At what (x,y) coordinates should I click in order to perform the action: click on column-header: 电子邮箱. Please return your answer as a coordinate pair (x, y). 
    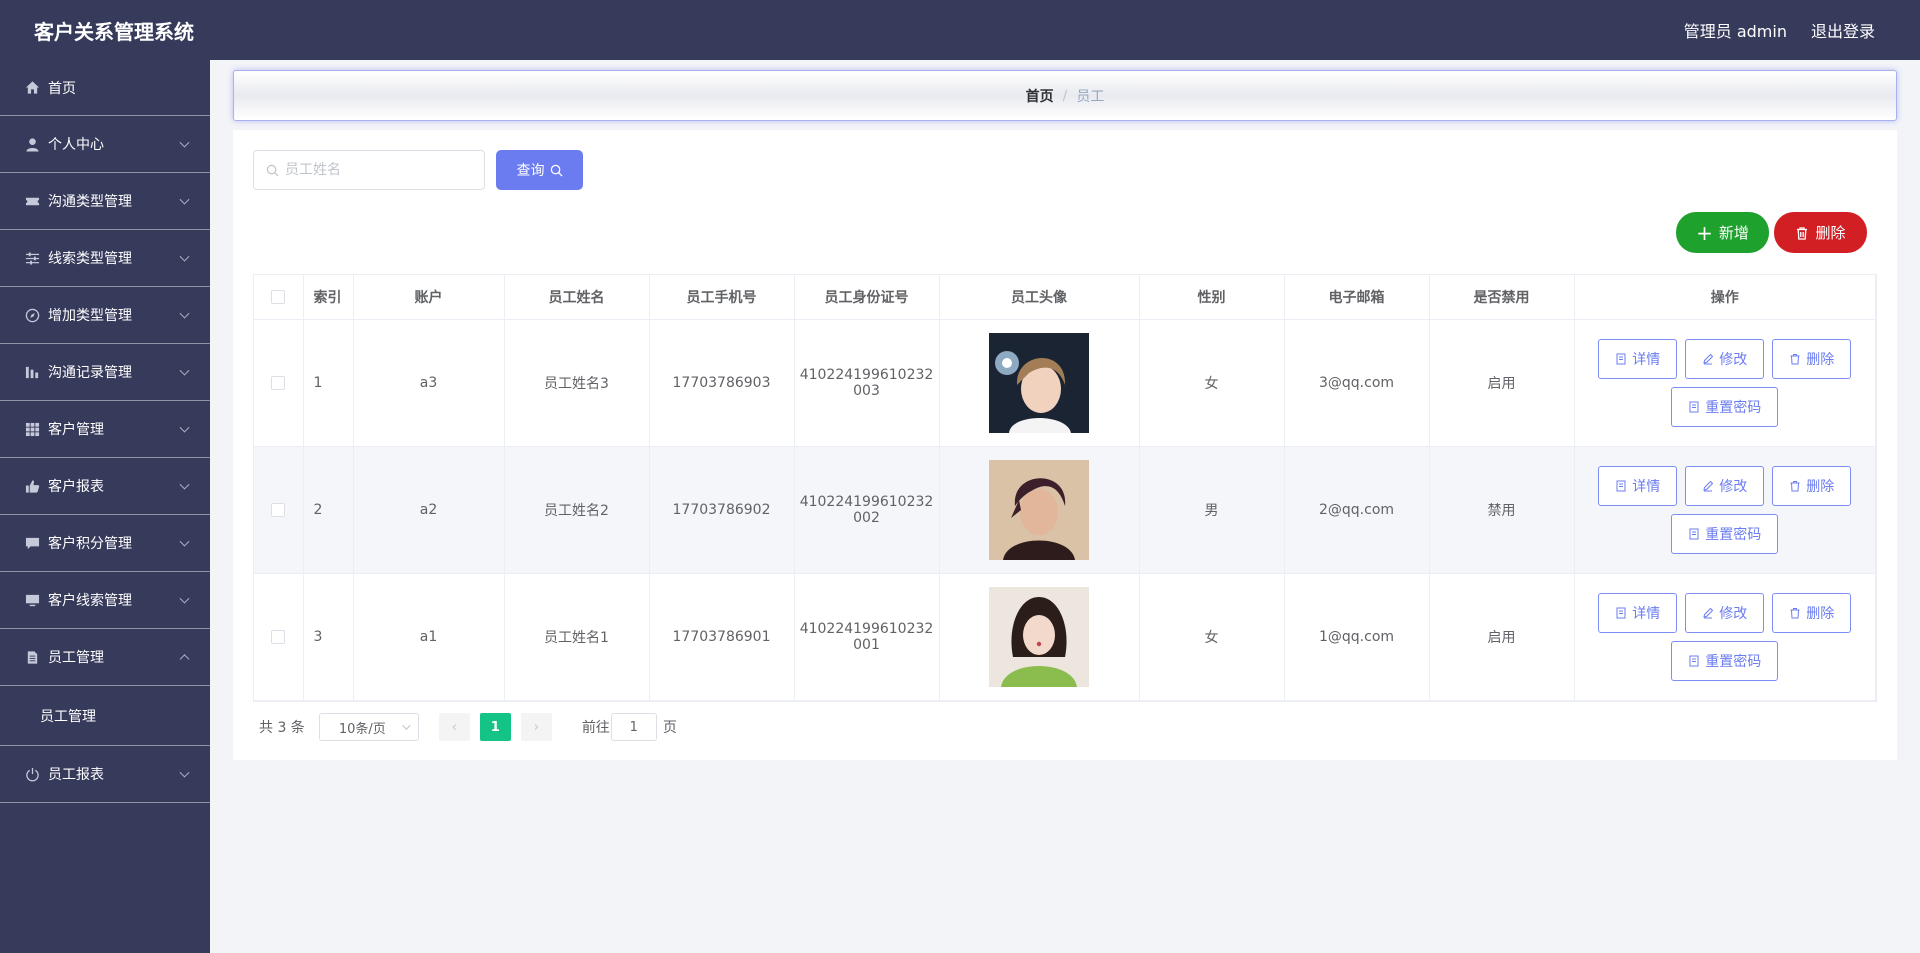
    Looking at the image, I should click on (1357, 297).